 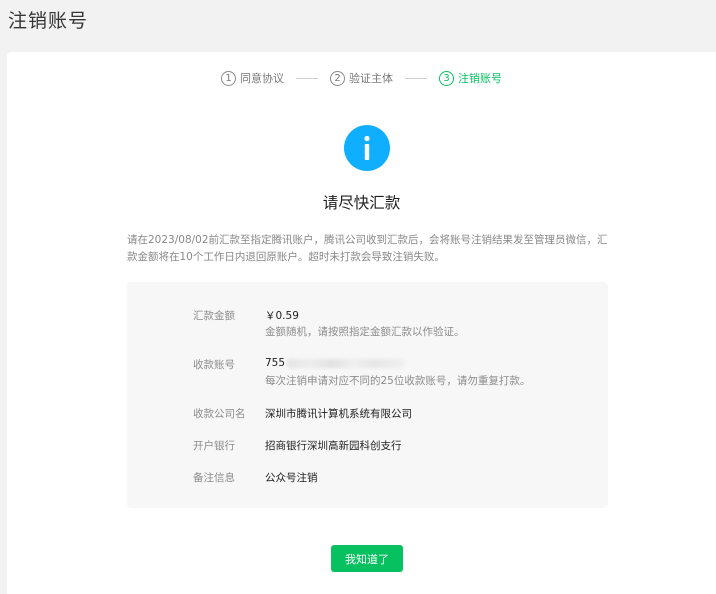 What do you see at coordinates (214, 365) in the screenshot?
I see `detail-label: 收款账号` at bounding box center [214, 365].